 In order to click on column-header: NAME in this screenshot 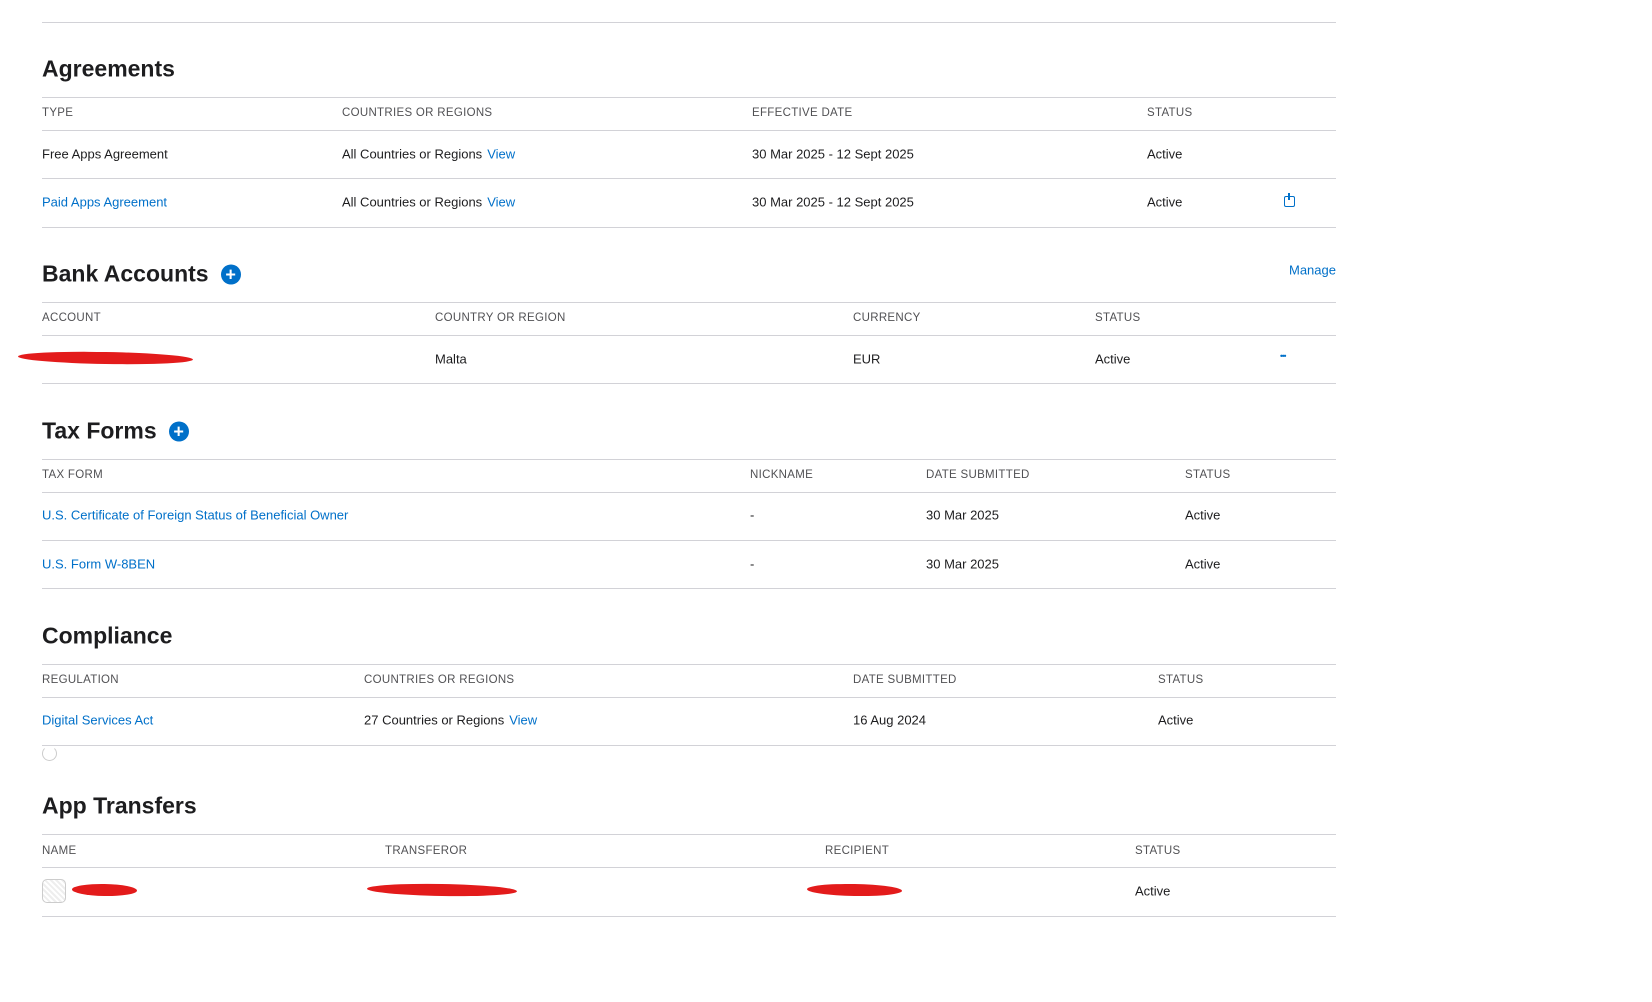, I will do `click(59, 851)`.